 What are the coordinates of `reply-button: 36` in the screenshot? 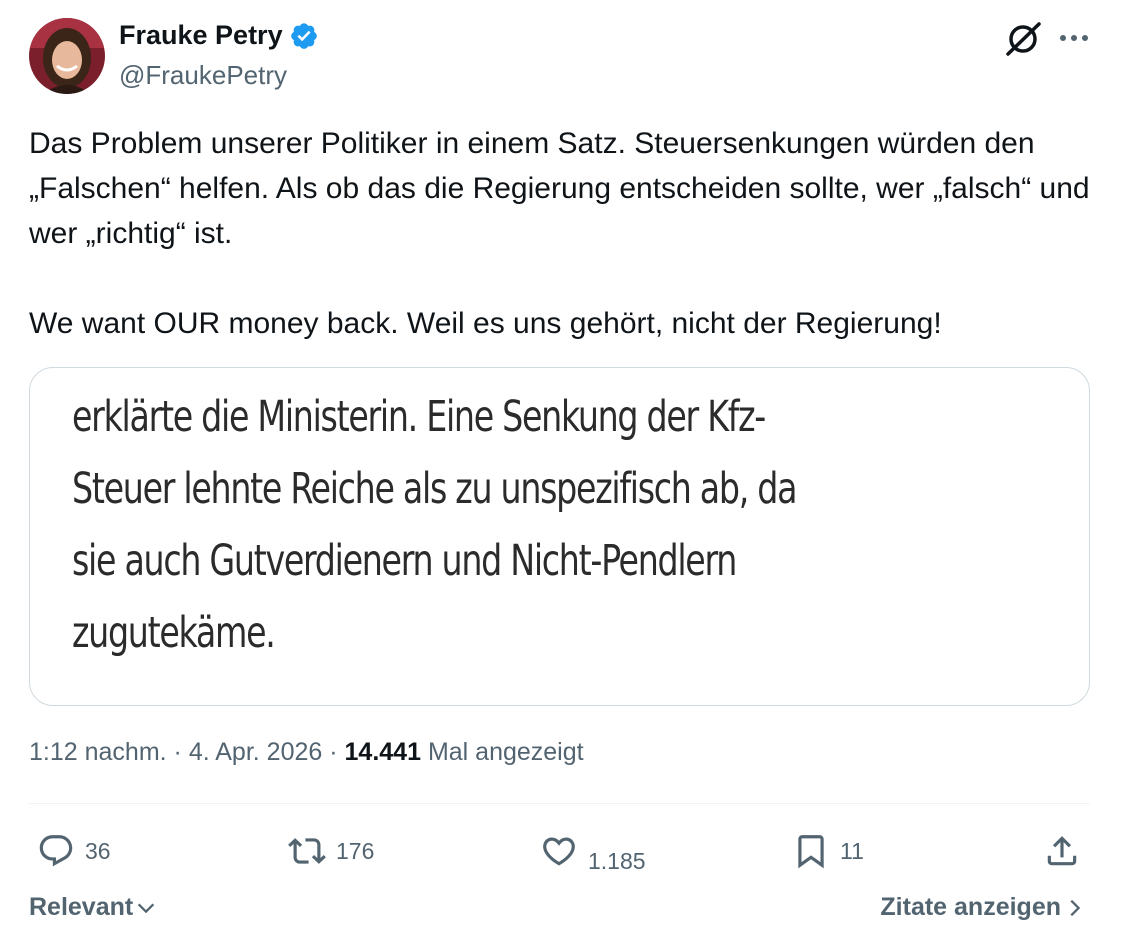 It's located at (74, 851).